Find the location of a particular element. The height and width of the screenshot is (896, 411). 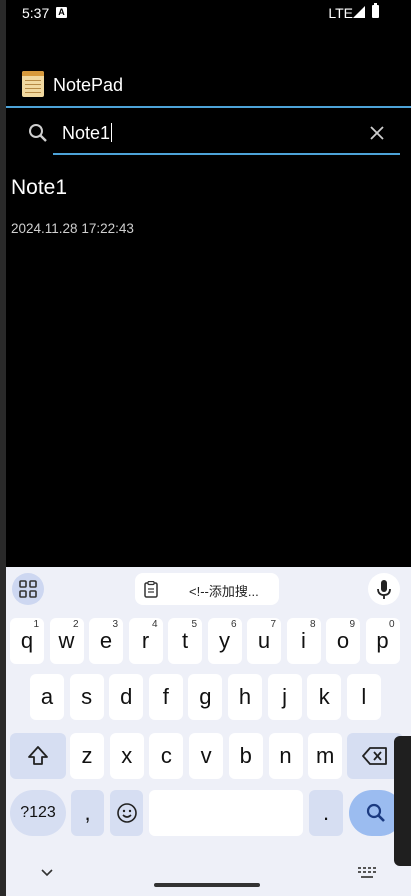

key-secondary-label: 6 is located at coordinates (233, 624).